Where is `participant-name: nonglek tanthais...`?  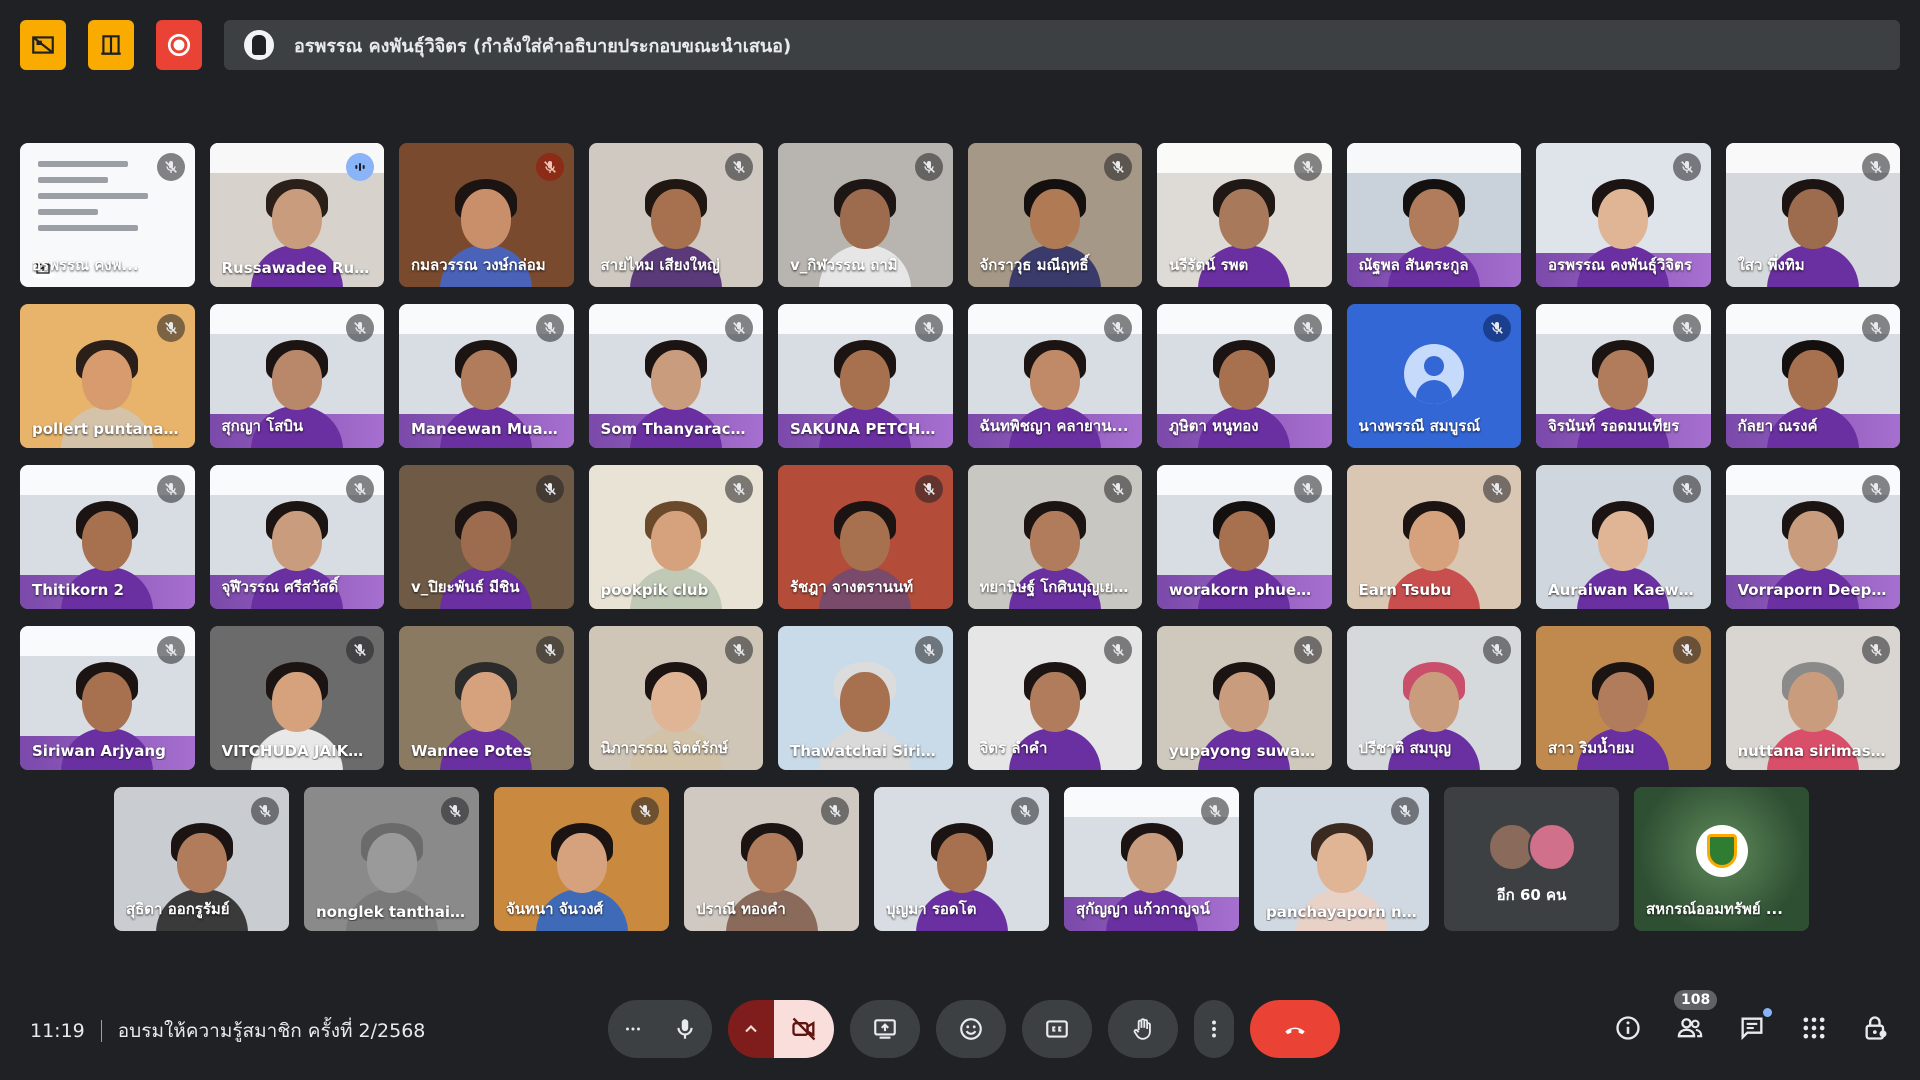 participant-name: nonglek tanthais... is located at coordinates (391, 912).